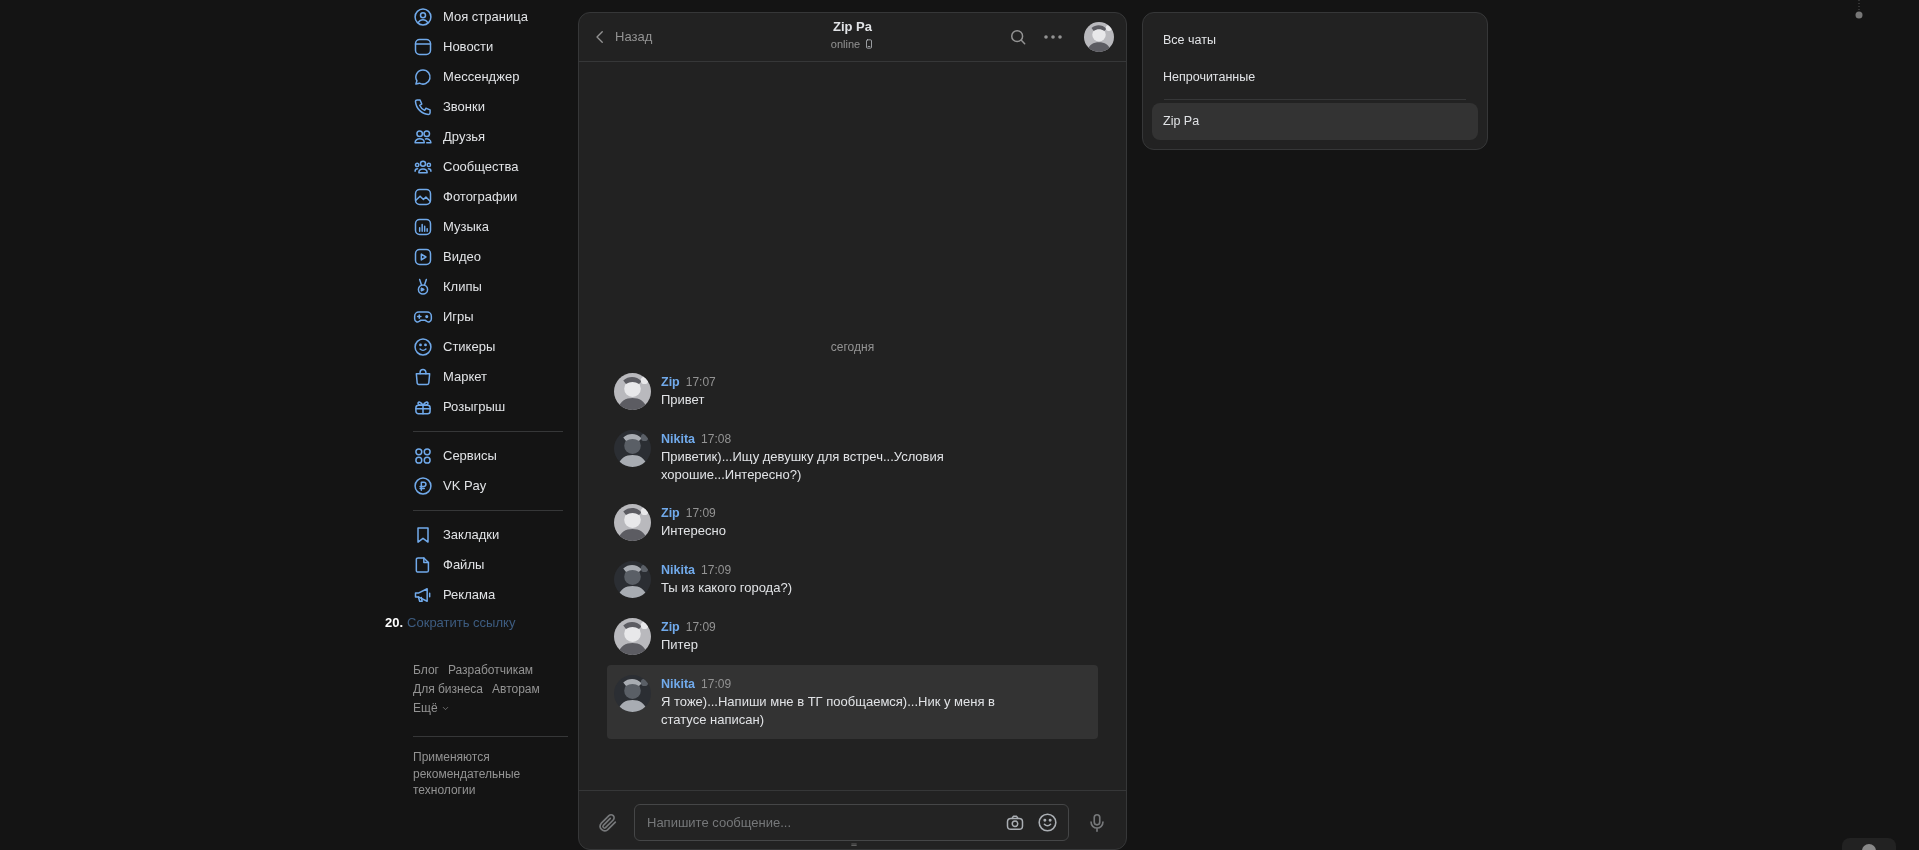 This screenshot has width=1919, height=850. What do you see at coordinates (476, 227) in the screenshot?
I see `sidebar-item: Музыка` at bounding box center [476, 227].